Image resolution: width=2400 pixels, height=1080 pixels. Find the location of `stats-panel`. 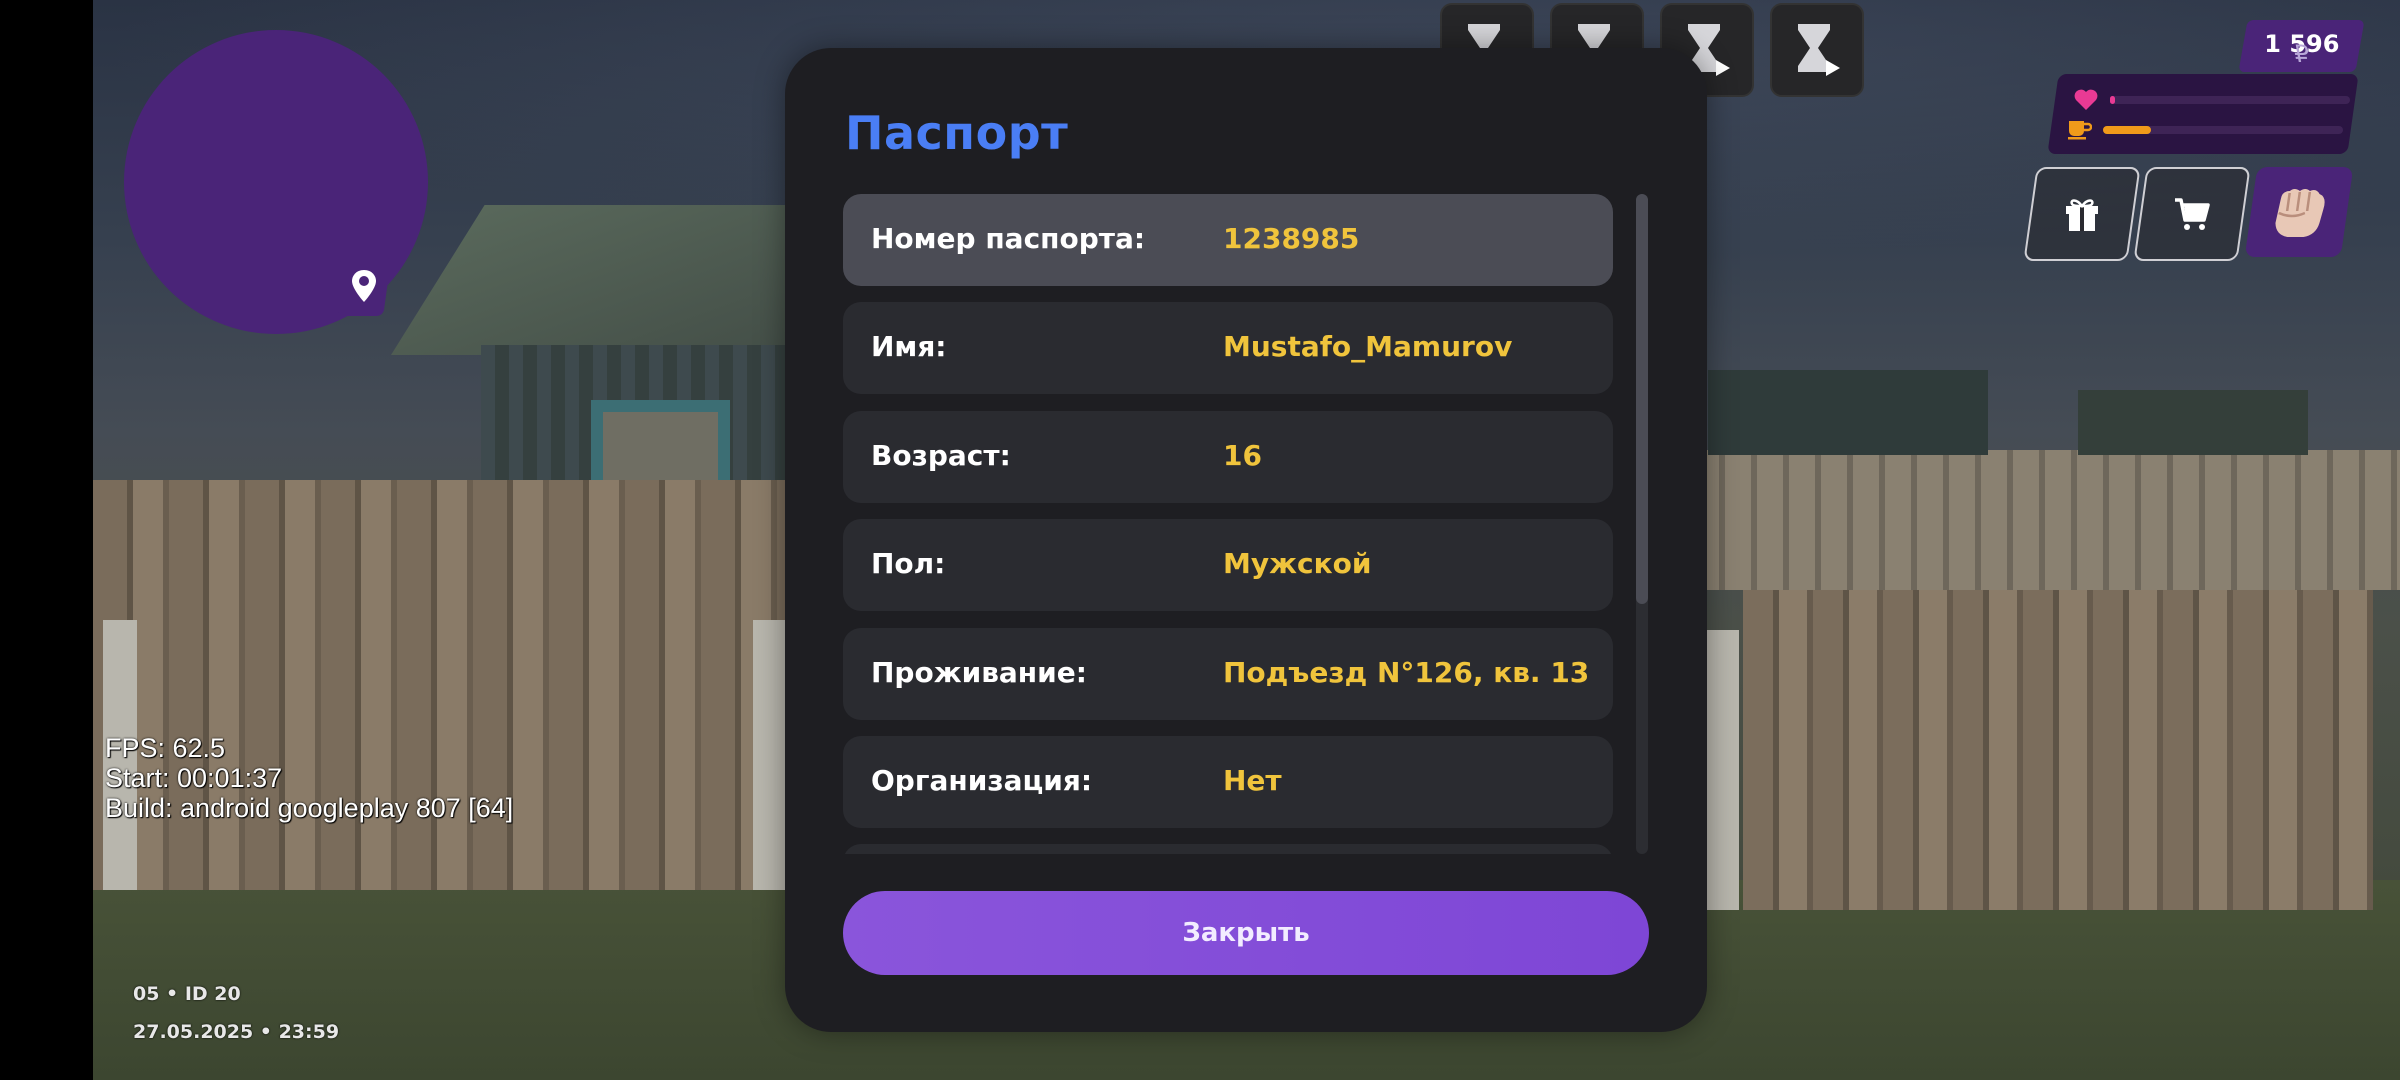

stats-panel is located at coordinates (2203, 114).